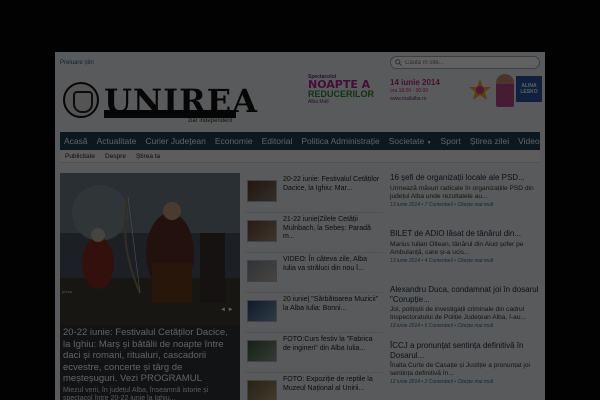  Describe the element at coordinates (406, 141) in the screenshot. I see `nav-item-societate-label: Societate` at that location.